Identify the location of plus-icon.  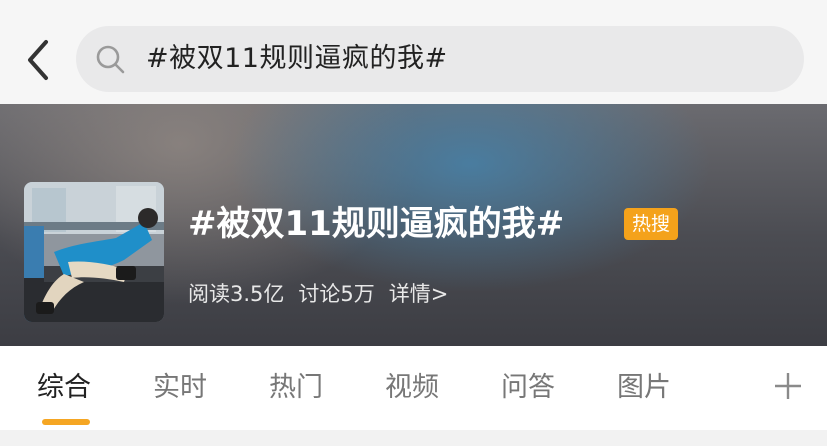
(788, 386).